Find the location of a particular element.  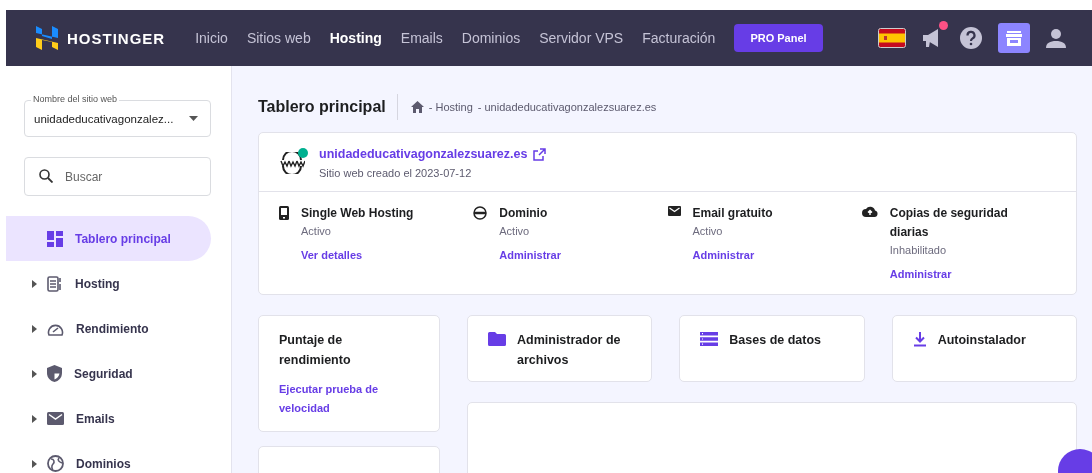

sidebar-item-label: Seguridad is located at coordinates (103, 373).